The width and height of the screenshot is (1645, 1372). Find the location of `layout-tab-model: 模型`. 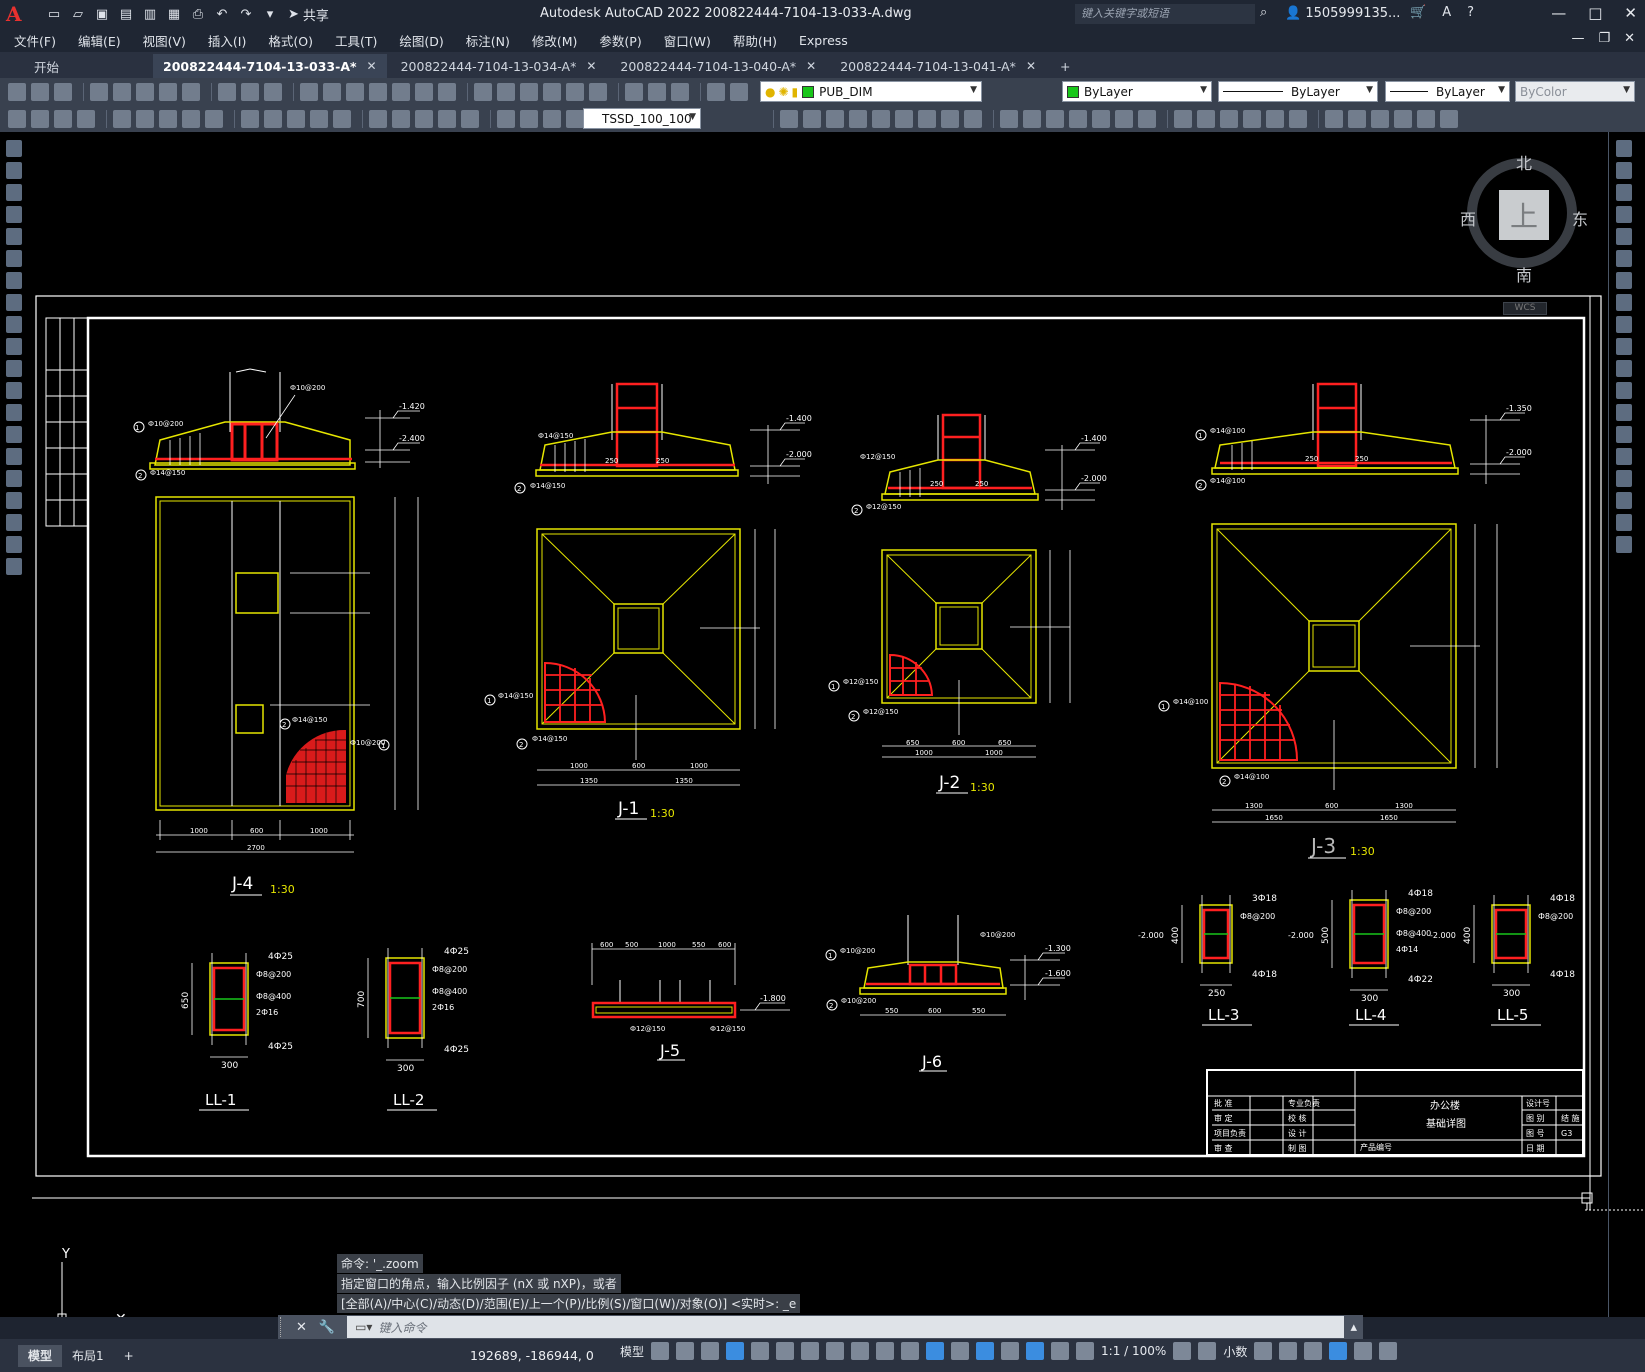

layout-tab-model: 模型 is located at coordinates (40, 1355).